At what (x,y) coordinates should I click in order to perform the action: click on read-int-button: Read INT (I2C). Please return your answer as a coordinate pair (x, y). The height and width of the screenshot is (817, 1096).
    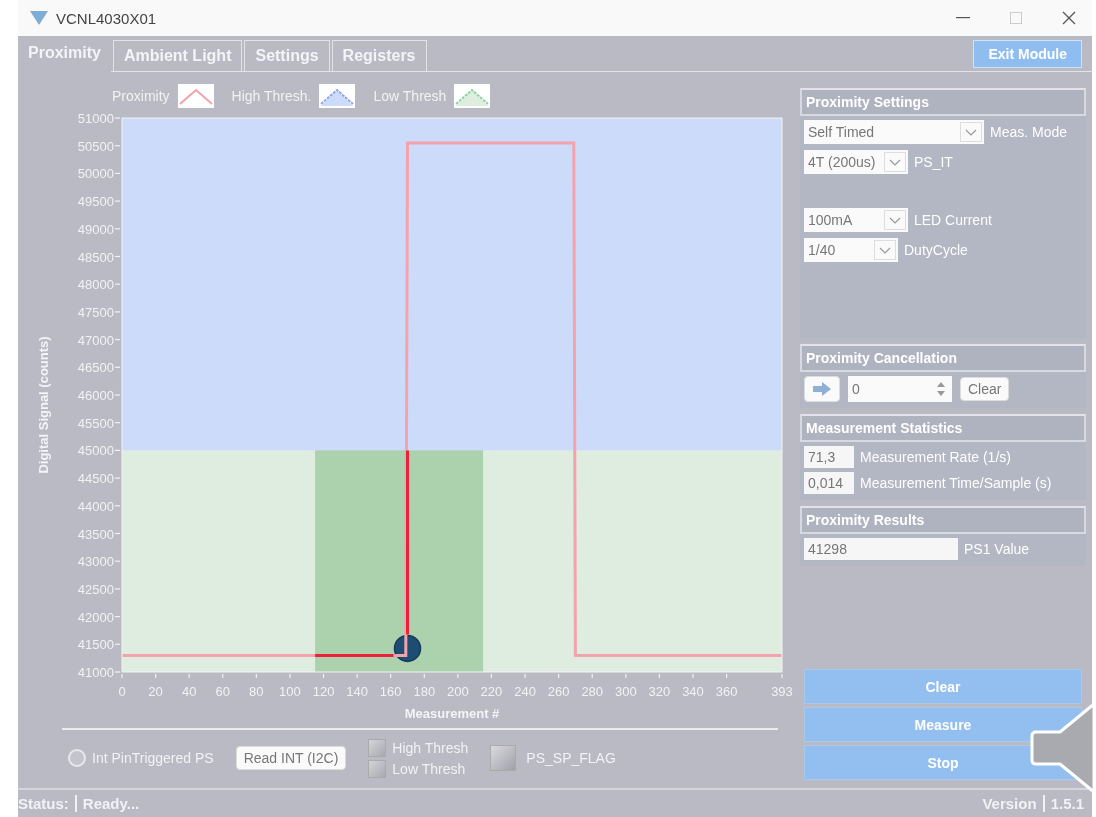
    Looking at the image, I should click on (291, 758).